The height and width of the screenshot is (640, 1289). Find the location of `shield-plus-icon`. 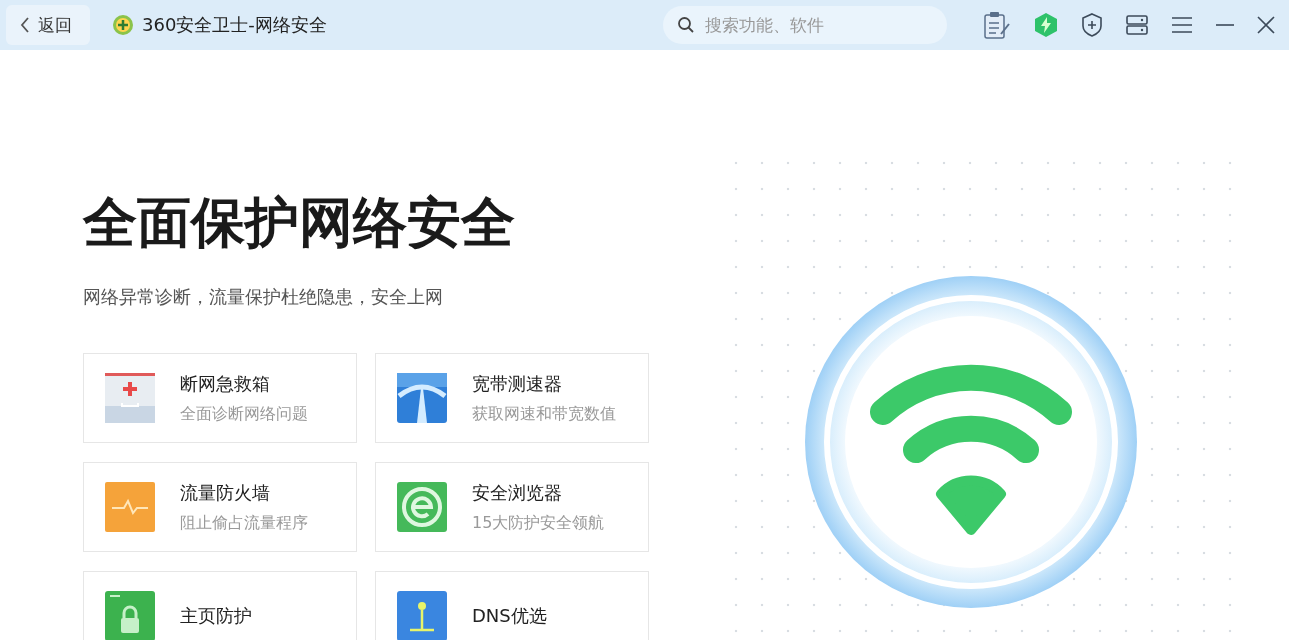

shield-plus-icon is located at coordinates (1092, 25).